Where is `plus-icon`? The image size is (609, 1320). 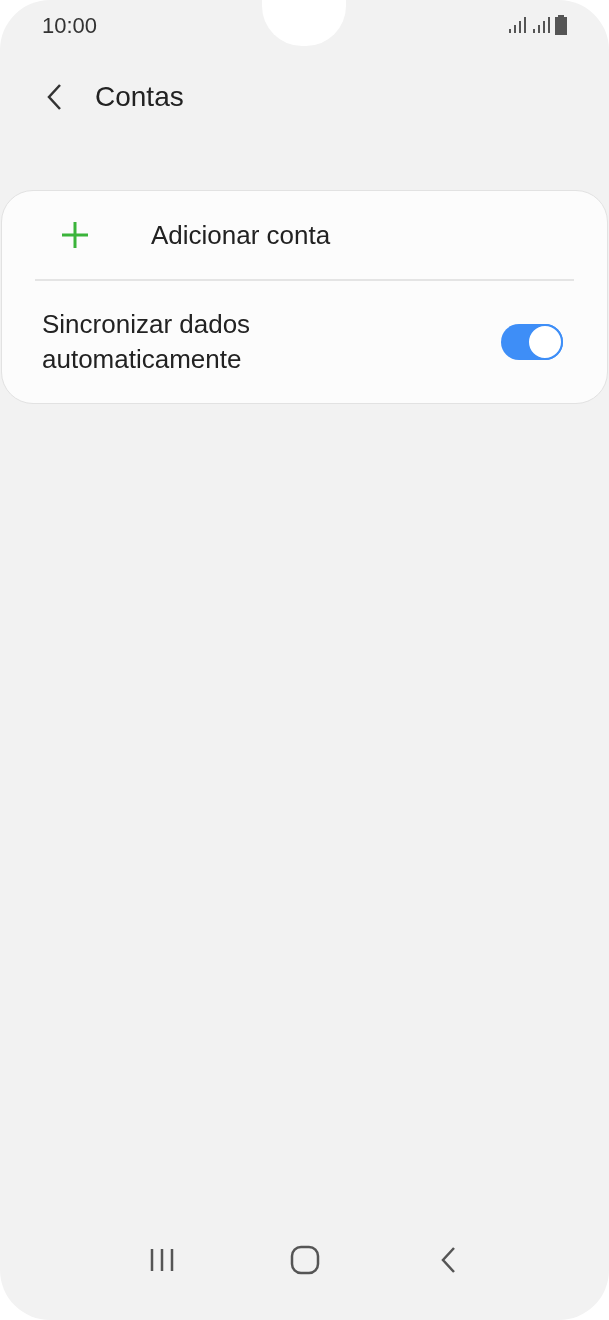
plus-icon is located at coordinates (75, 235).